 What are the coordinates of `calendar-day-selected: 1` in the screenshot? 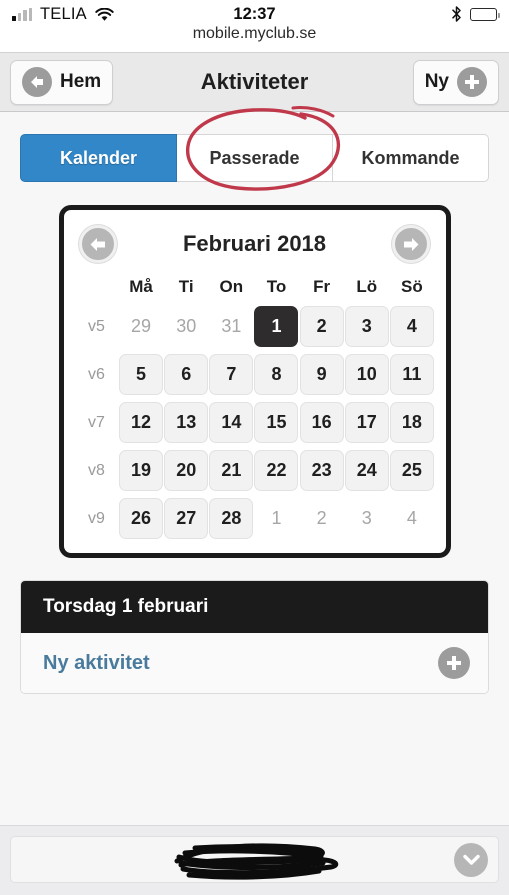 It's located at (276, 326).